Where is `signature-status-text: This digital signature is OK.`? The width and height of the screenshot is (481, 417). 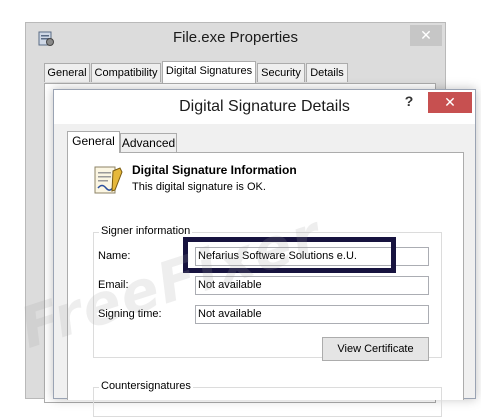
signature-status-text: This digital signature is OK. is located at coordinates (199, 187).